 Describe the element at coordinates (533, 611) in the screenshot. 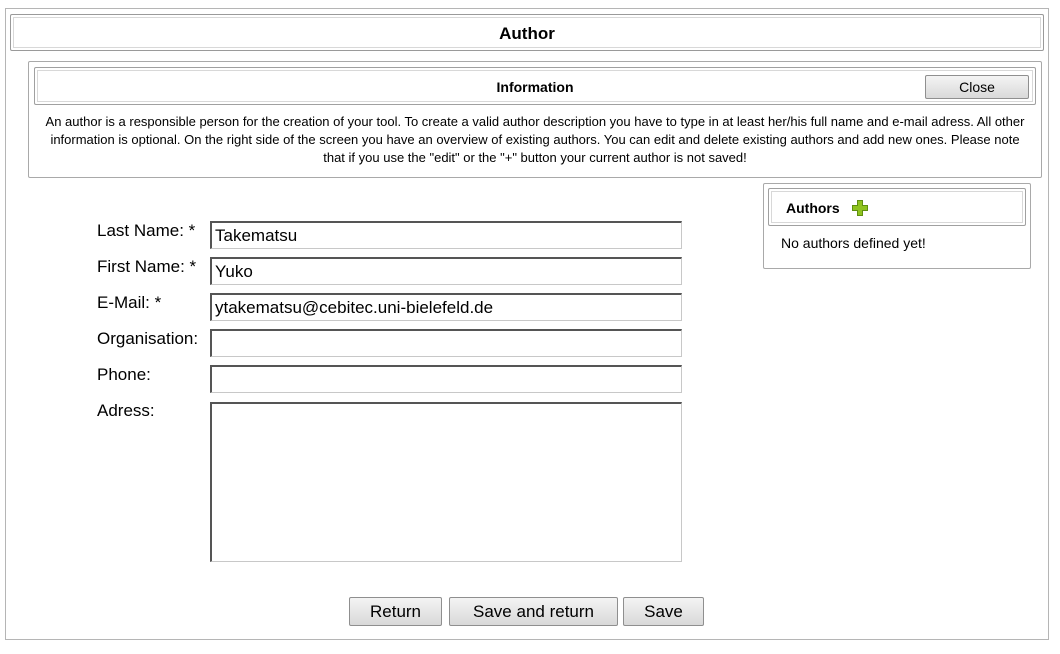

I see `save-and-return-button: Save and return` at that location.